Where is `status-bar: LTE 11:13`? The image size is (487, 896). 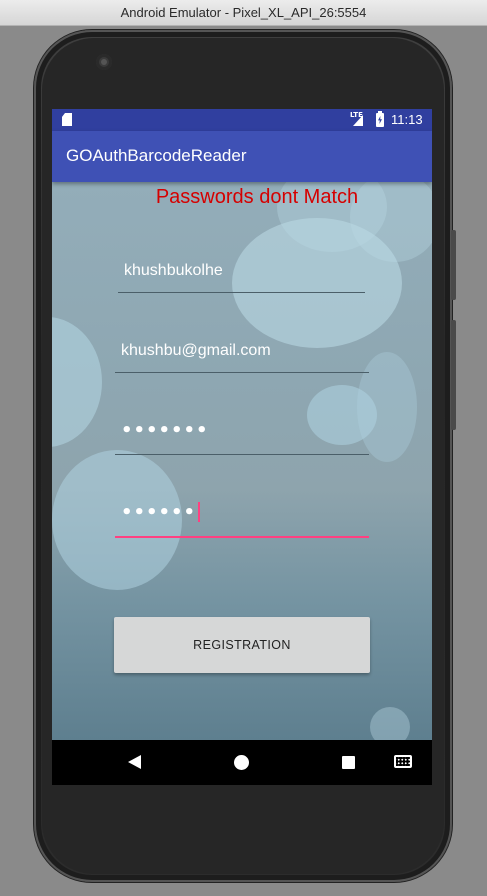
status-bar: LTE 11:13 is located at coordinates (242, 120).